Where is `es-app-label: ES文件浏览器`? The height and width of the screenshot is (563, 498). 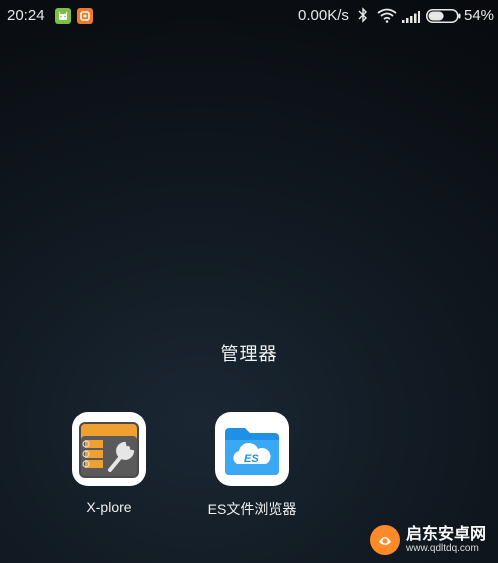
es-app-label: ES文件浏览器 is located at coordinates (252, 509).